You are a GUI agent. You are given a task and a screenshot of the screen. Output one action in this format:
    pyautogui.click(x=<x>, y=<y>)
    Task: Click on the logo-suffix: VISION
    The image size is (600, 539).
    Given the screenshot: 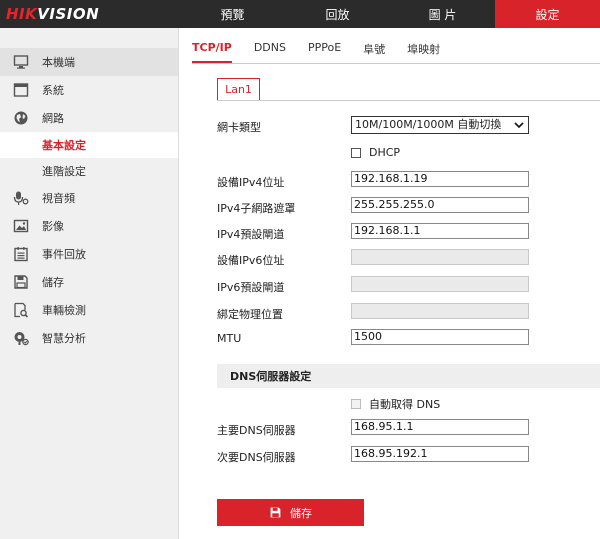 What is the action you would take?
    pyautogui.click(x=68, y=14)
    